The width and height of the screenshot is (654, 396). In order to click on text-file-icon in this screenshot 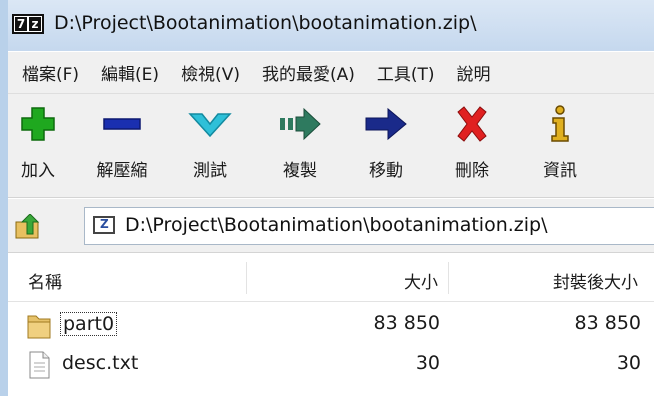, I will do `click(39, 365)`.